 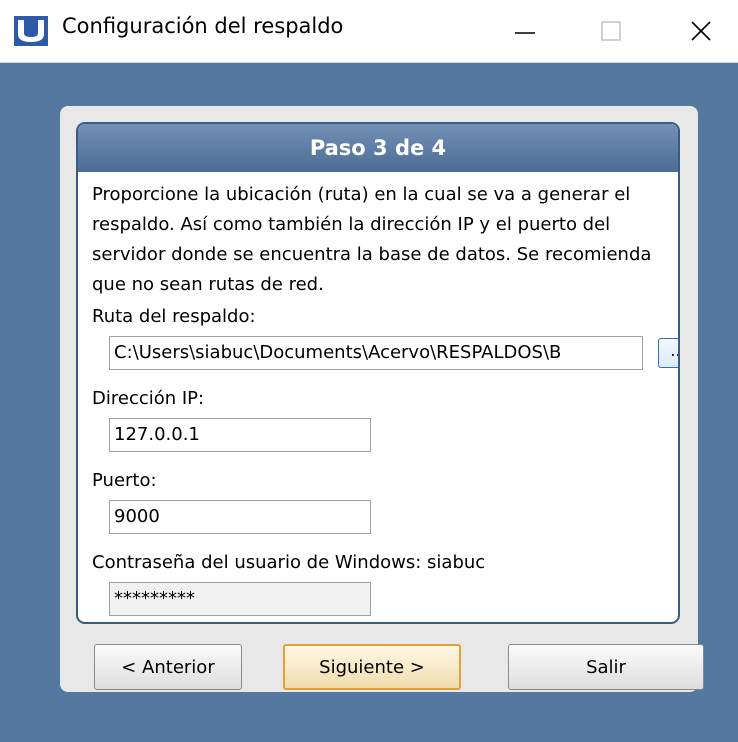 What do you see at coordinates (372, 667) in the screenshot?
I see `next-button: Siguiente >` at bounding box center [372, 667].